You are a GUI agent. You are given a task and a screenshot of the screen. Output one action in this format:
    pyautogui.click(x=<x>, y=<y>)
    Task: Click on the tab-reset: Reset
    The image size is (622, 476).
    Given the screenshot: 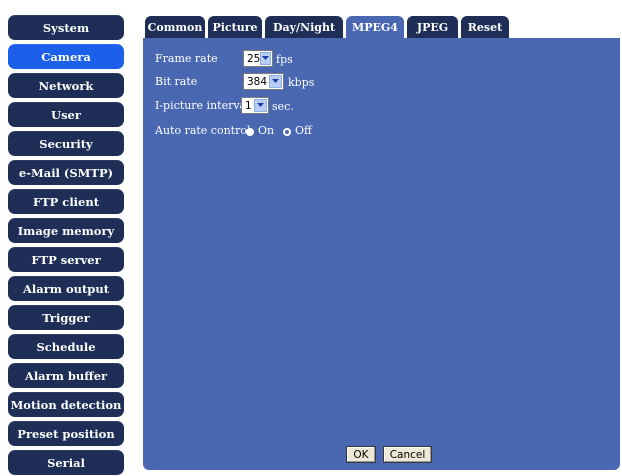 What is the action you would take?
    pyautogui.click(x=485, y=27)
    